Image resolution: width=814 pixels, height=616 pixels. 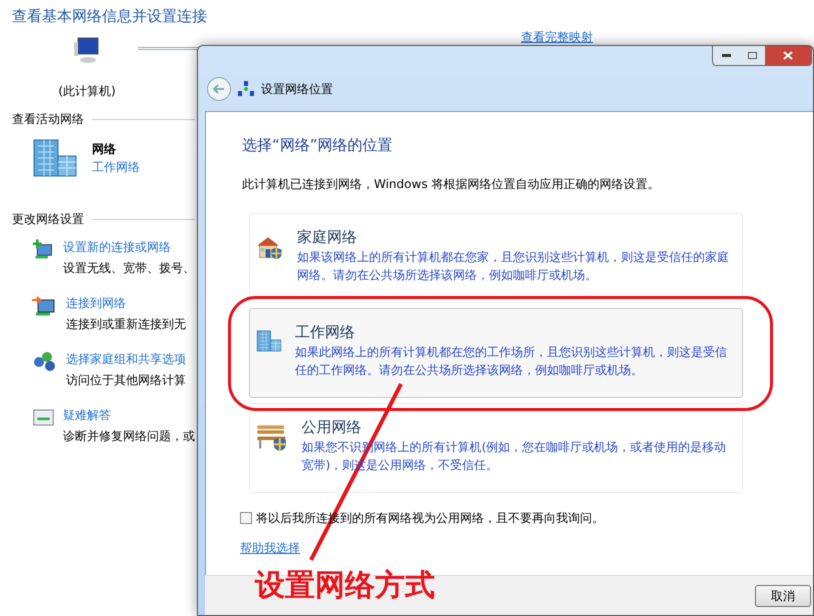 I want to click on network-icon, so click(x=246, y=89).